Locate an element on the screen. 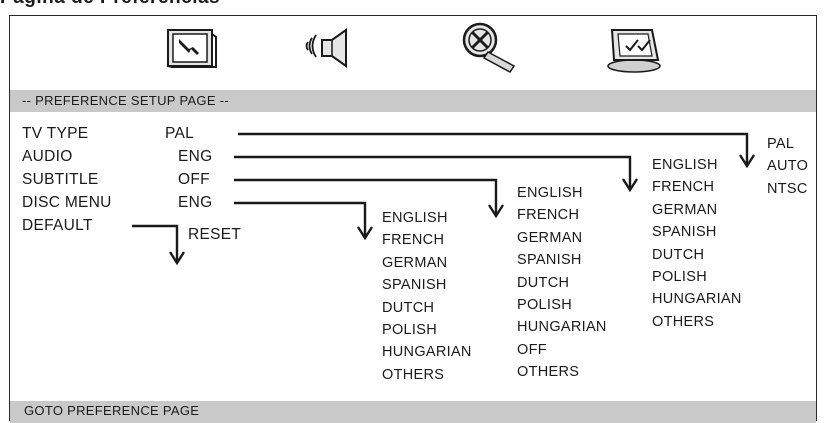 The image size is (825, 423). subtitle-option: HUNGARIAN is located at coordinates (562, 327).